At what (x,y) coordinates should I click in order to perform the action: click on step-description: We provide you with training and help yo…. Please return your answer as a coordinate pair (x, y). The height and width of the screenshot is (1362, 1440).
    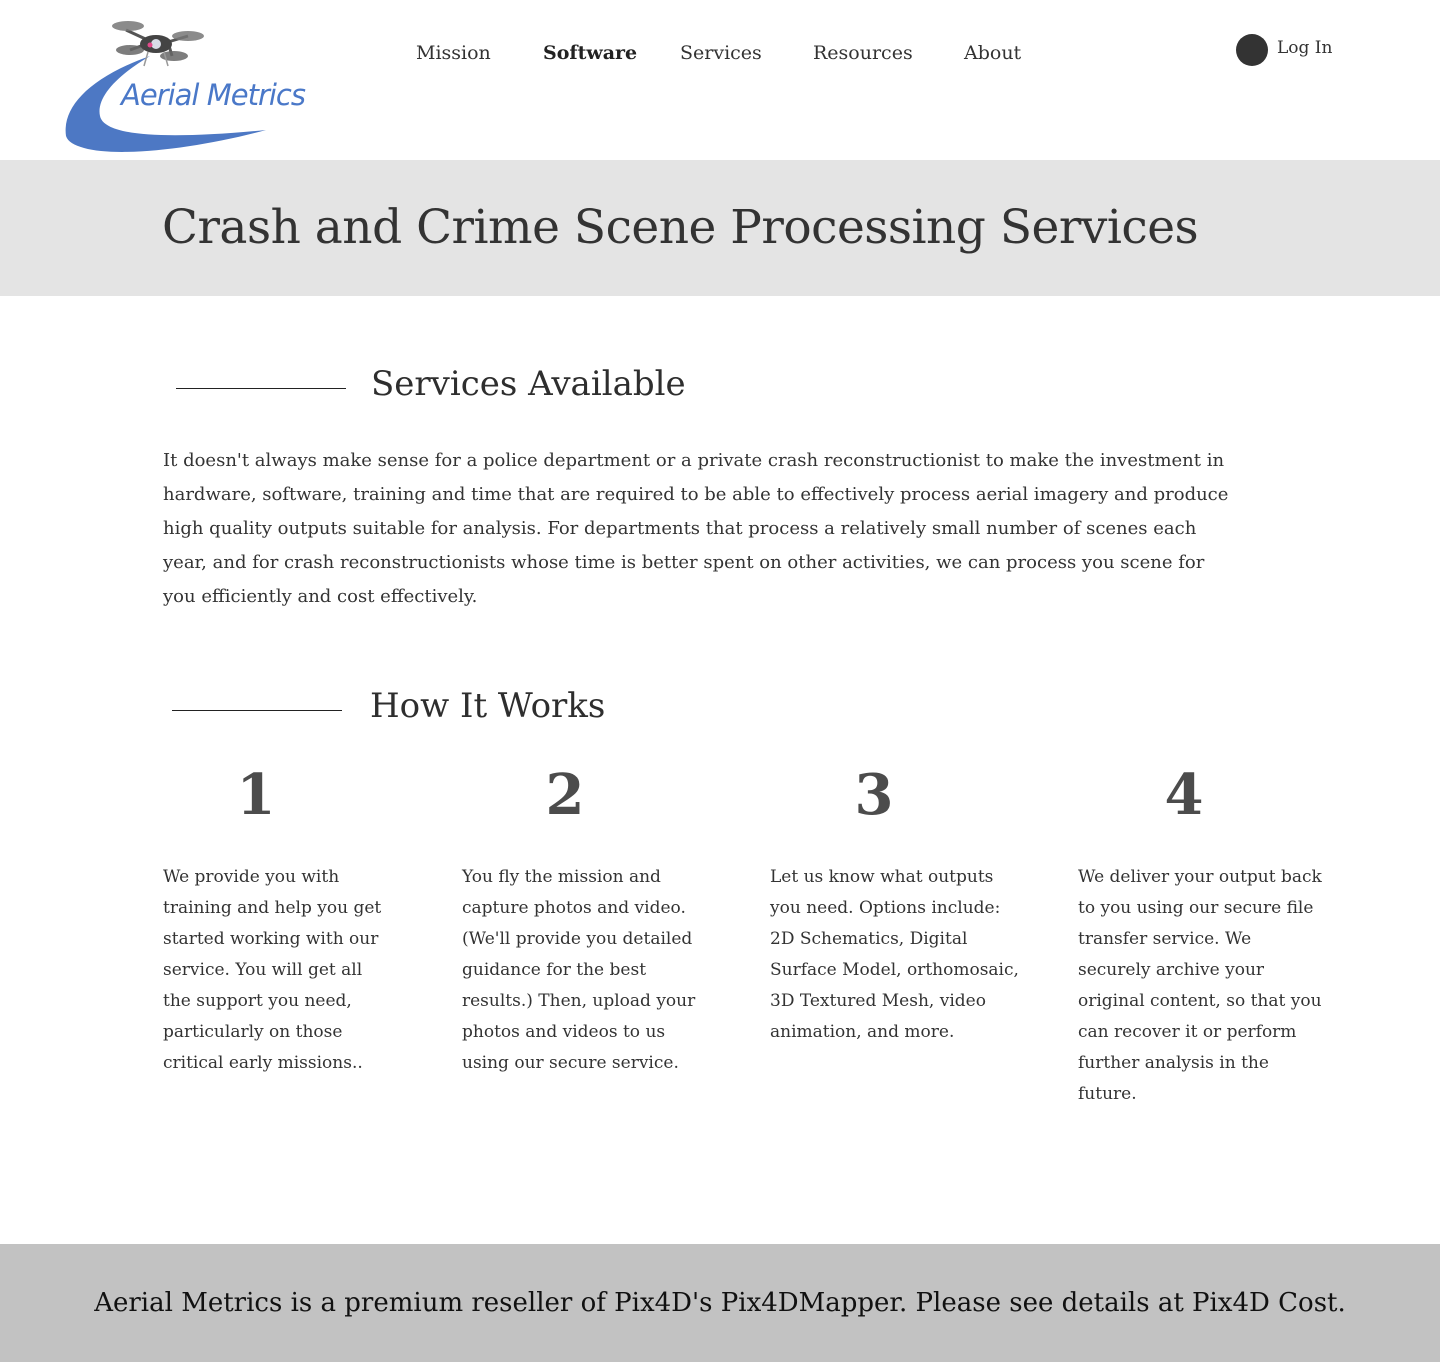
    Looking at the image, I should click on (272, 970).